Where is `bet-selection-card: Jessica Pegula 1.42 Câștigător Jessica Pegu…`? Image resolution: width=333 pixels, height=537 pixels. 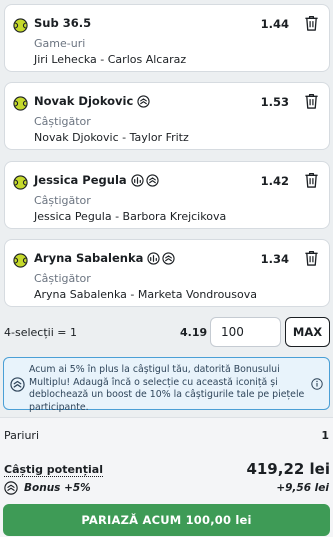
bet-selection-card: Jessica Pegula 1.42 Câștigător Jessica Pegu… is located at coordinates (167, 195).